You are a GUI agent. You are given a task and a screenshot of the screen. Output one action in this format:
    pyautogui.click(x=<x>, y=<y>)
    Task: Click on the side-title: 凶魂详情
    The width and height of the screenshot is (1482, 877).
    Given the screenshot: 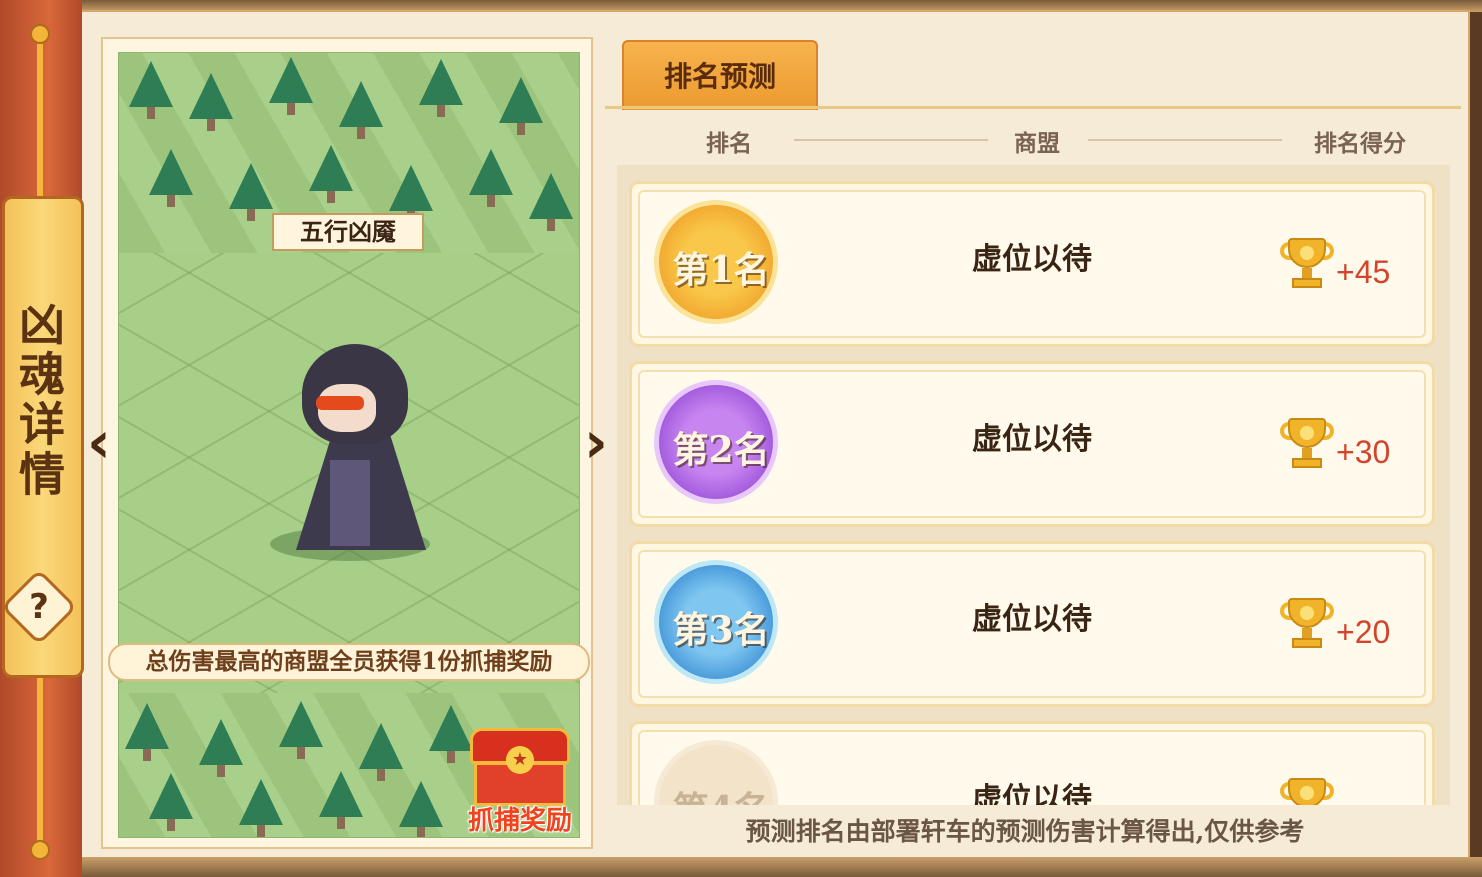 What is the action you would take?
    pyautogui.click(x=39, y=400)
    